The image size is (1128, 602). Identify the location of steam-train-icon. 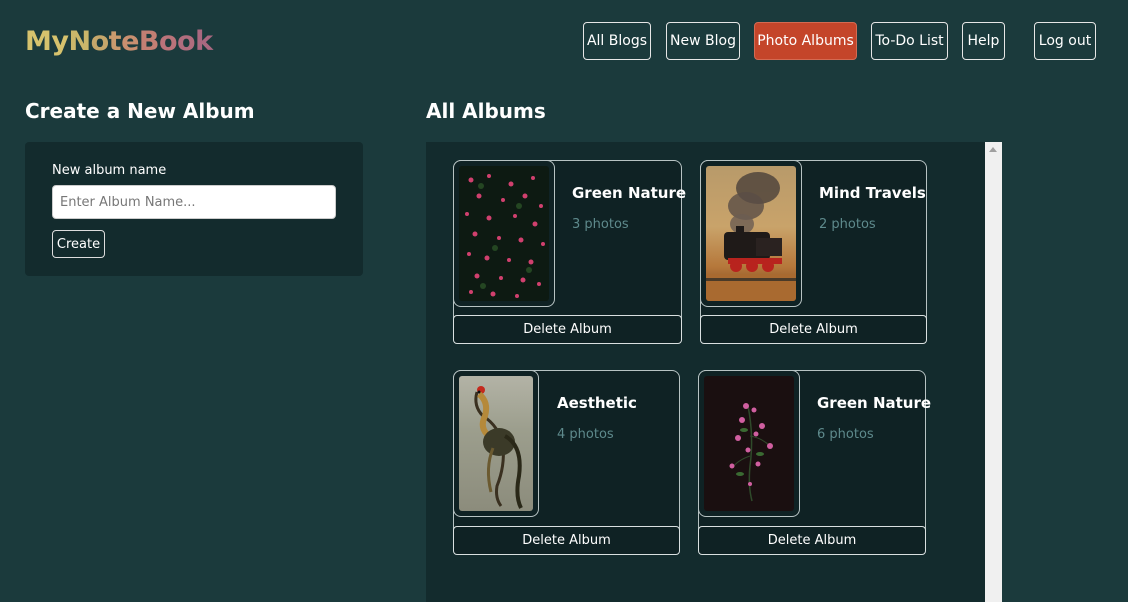
(751, 233).